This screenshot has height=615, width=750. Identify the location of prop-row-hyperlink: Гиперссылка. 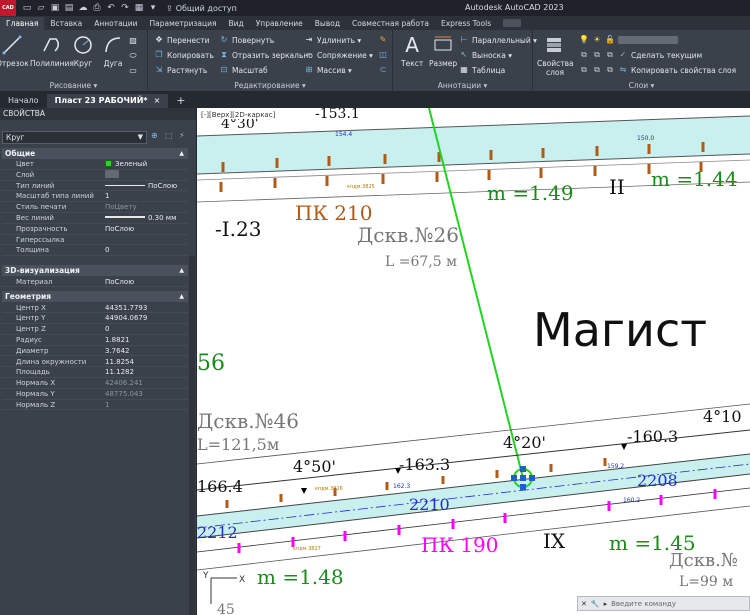
(95, 240).